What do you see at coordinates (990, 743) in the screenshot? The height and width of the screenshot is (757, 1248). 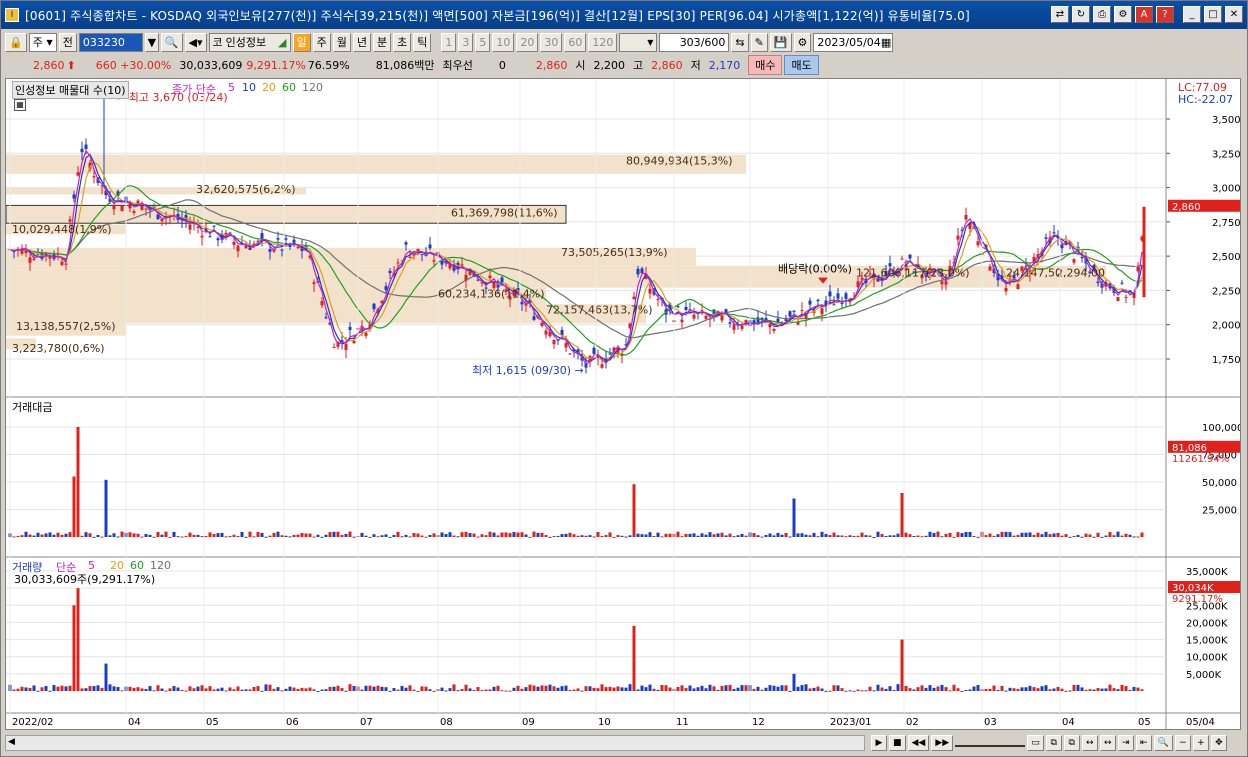 I see `zoom-slider` at bounding box center [990, 743].